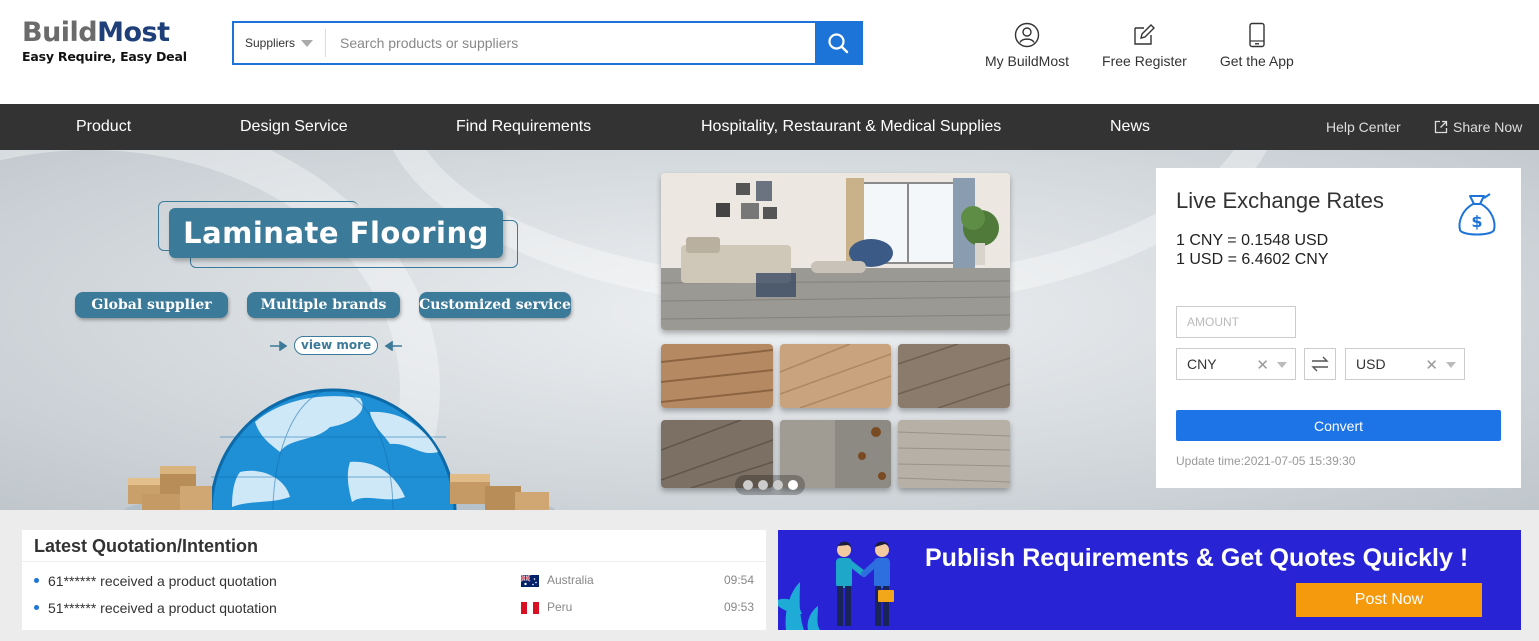  What do you see at coordinates (1236, 364) in the screenshot?
I see `from-currency-select: CNY ✕` at bounding box center [1236, 364].